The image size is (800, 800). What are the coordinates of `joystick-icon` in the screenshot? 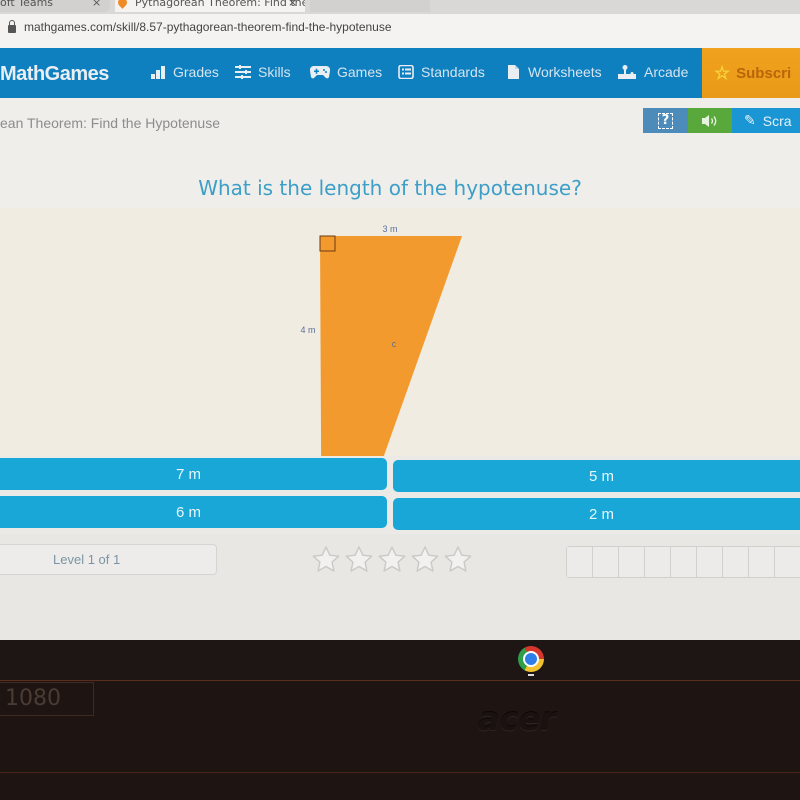 It's located at (627, 72).